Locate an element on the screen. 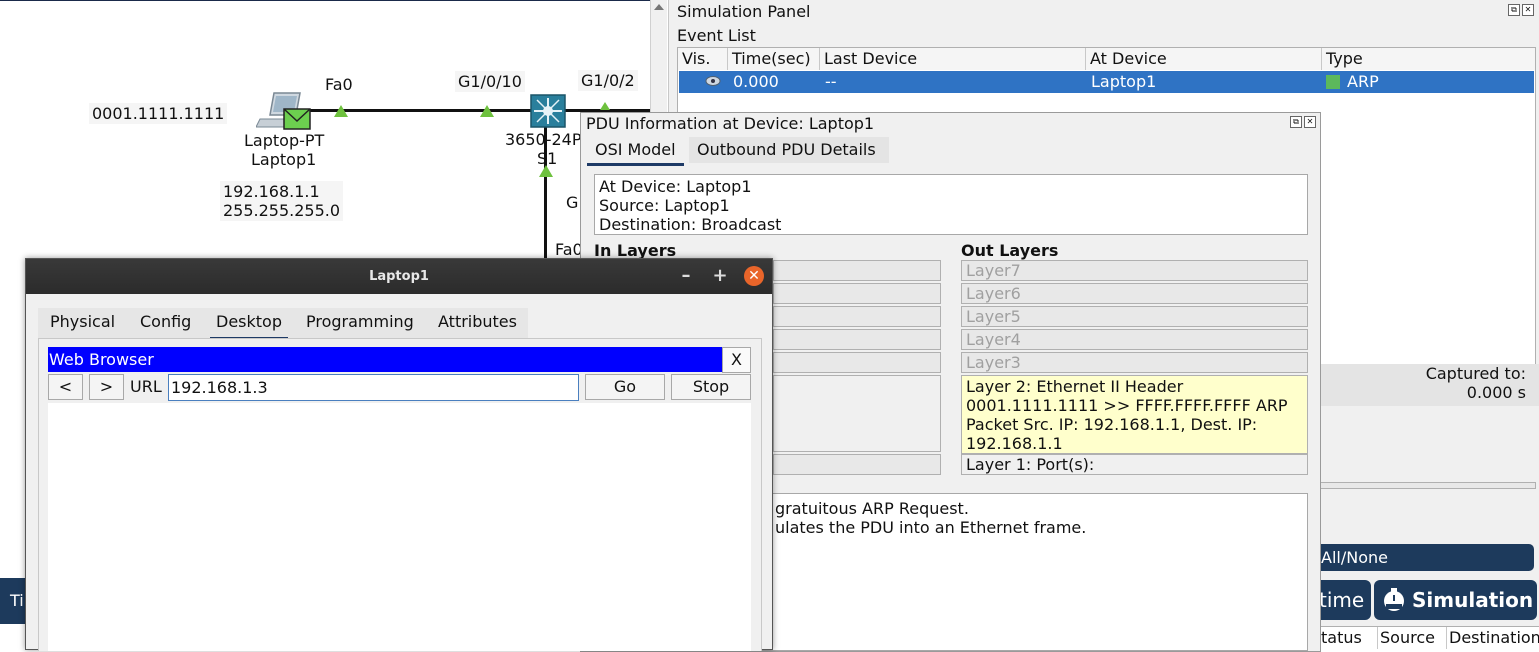 Image resolution: width=1539 pixels, height=652 pixels. arp-color-swatch is located at coordinates (1333, 82).